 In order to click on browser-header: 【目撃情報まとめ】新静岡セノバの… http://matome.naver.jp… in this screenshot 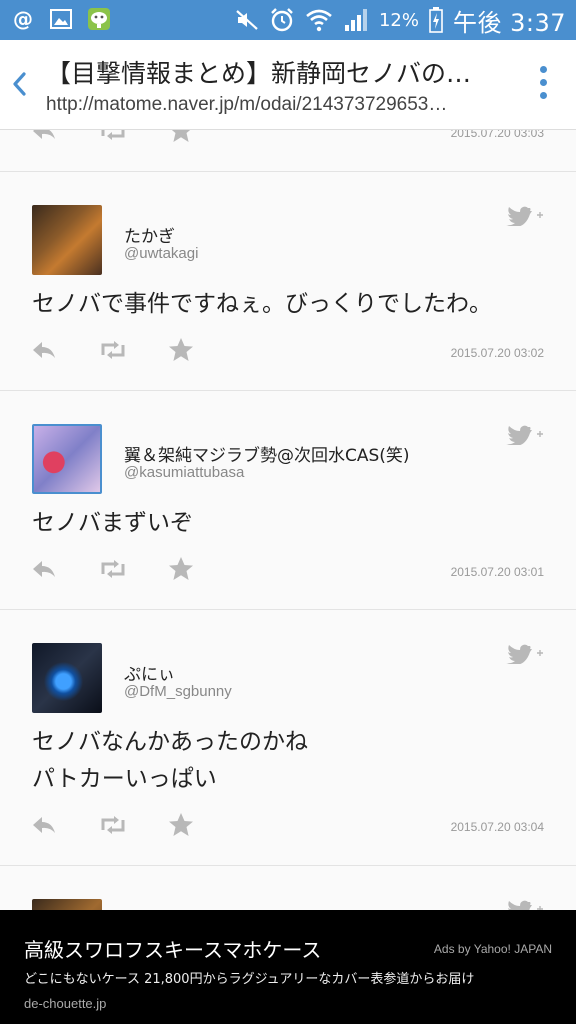, I will do `click(288, 85)`.